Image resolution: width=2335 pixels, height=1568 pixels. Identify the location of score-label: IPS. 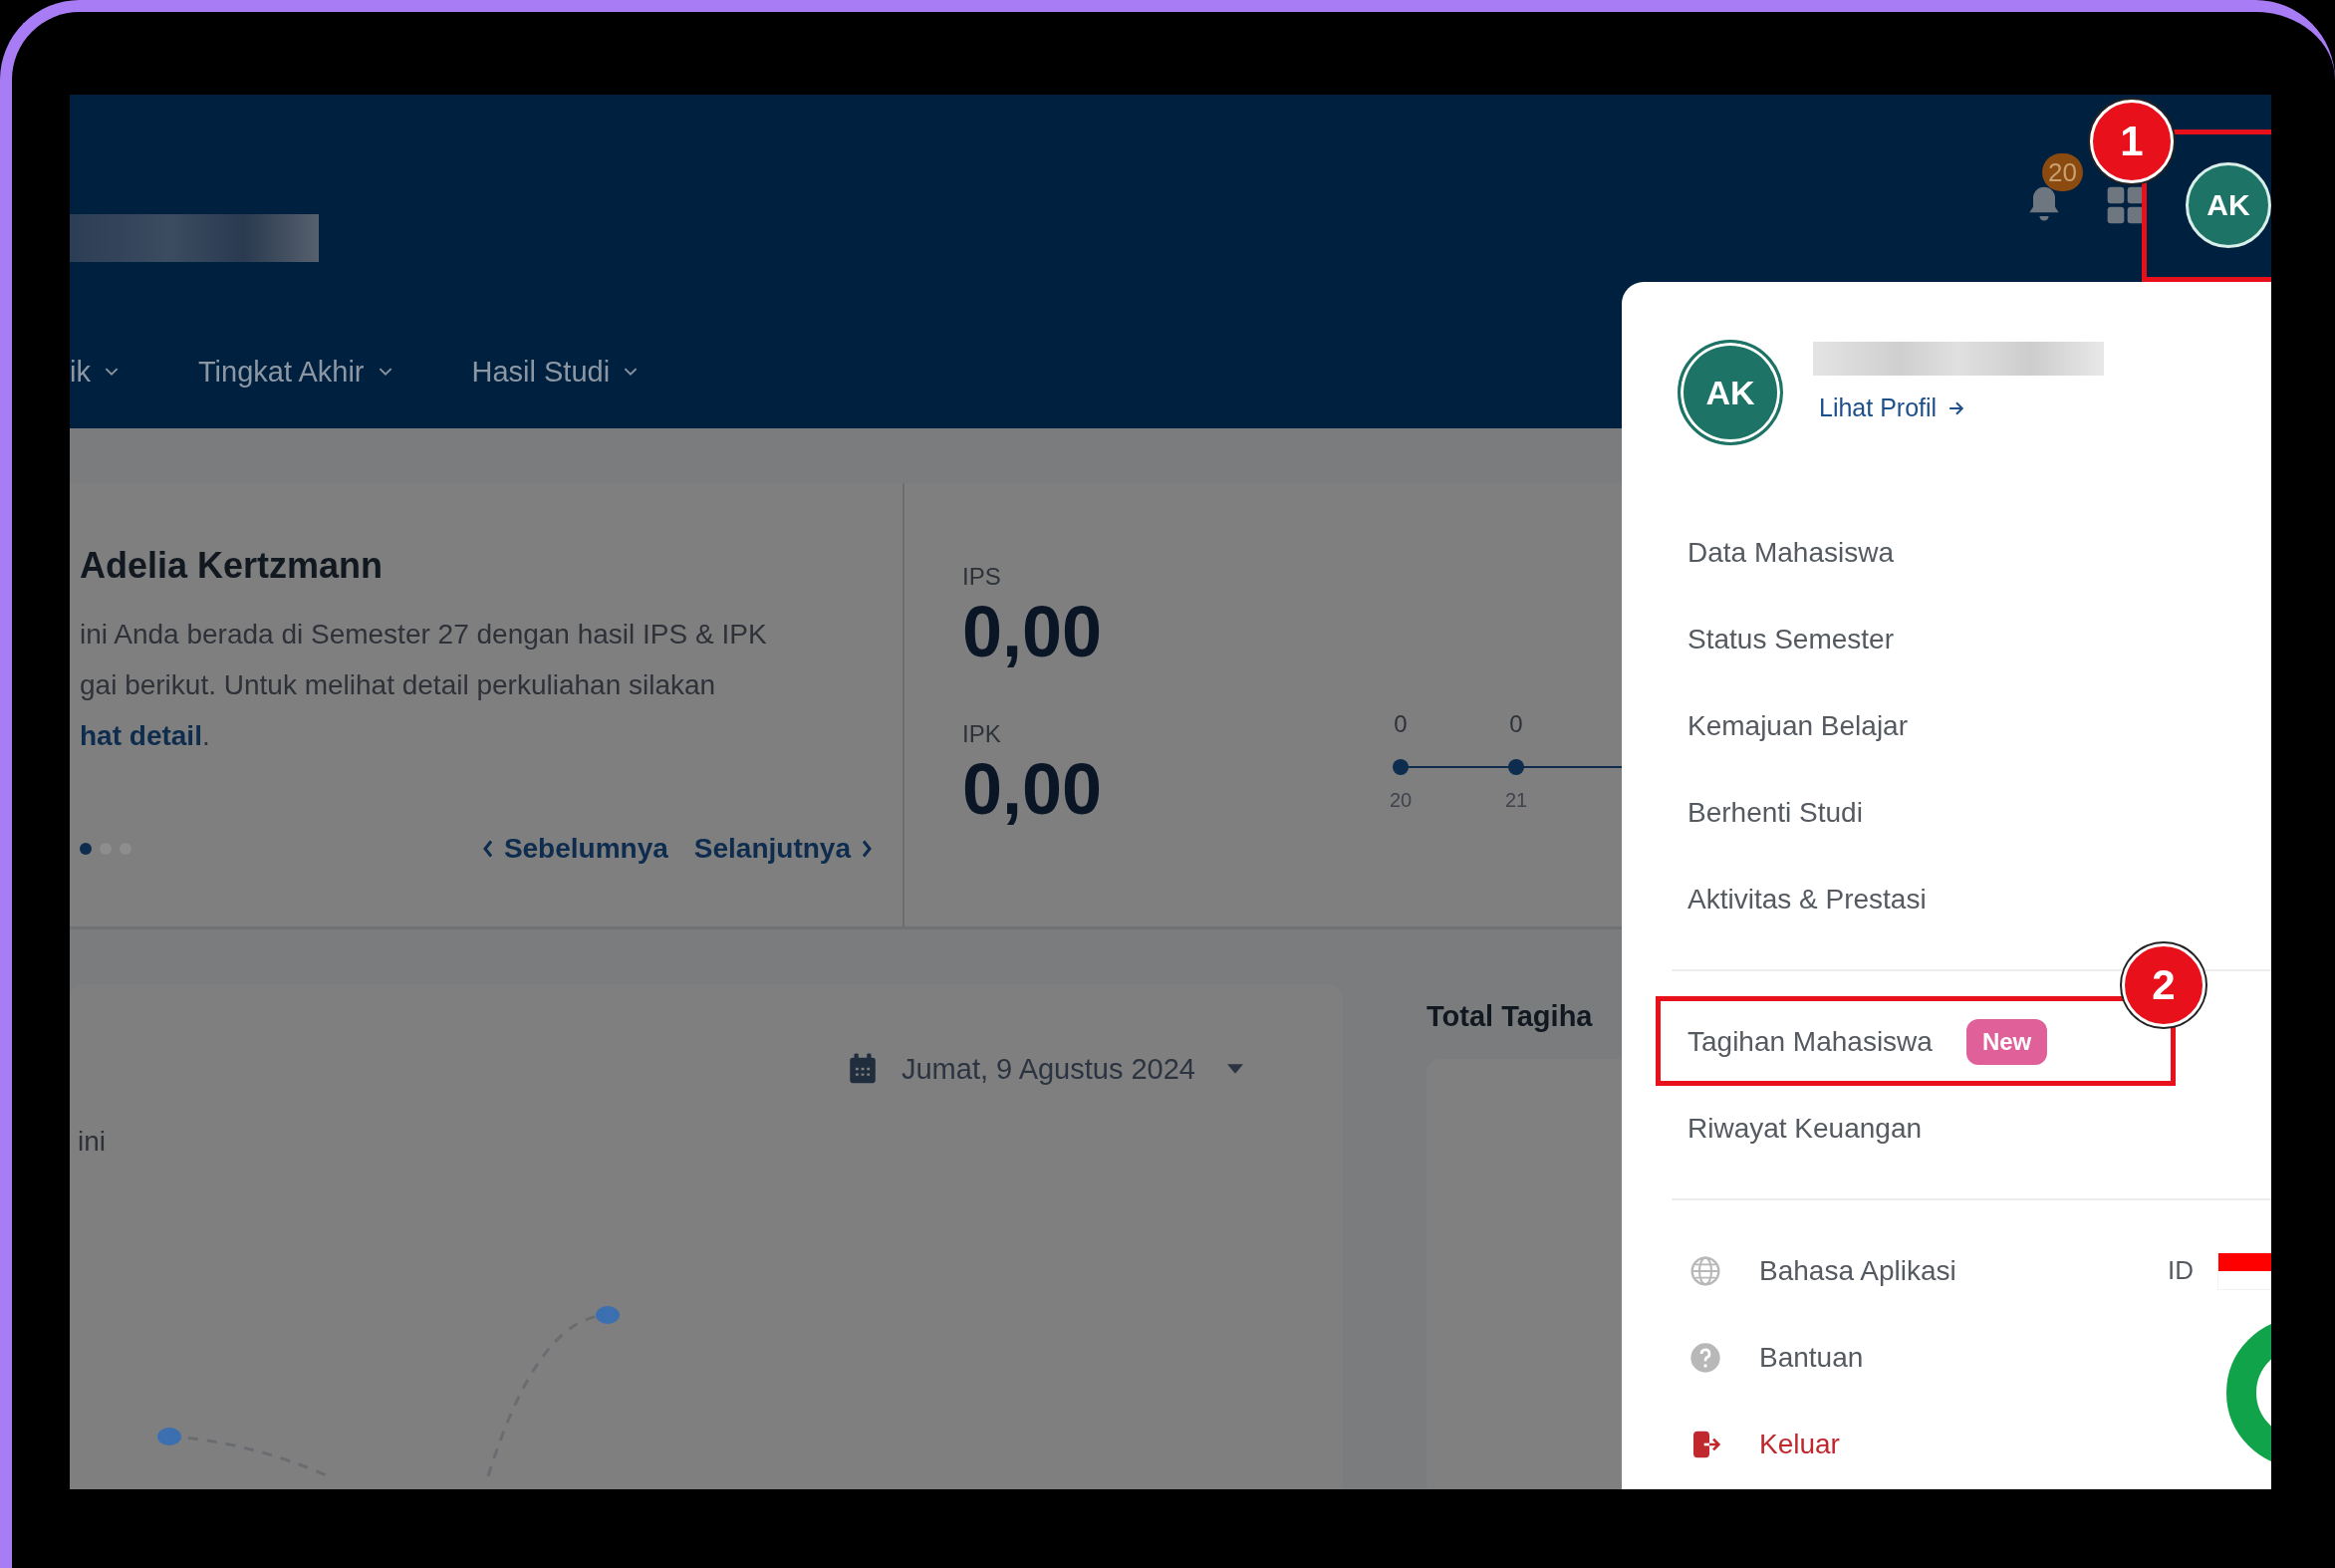
(982, 577).